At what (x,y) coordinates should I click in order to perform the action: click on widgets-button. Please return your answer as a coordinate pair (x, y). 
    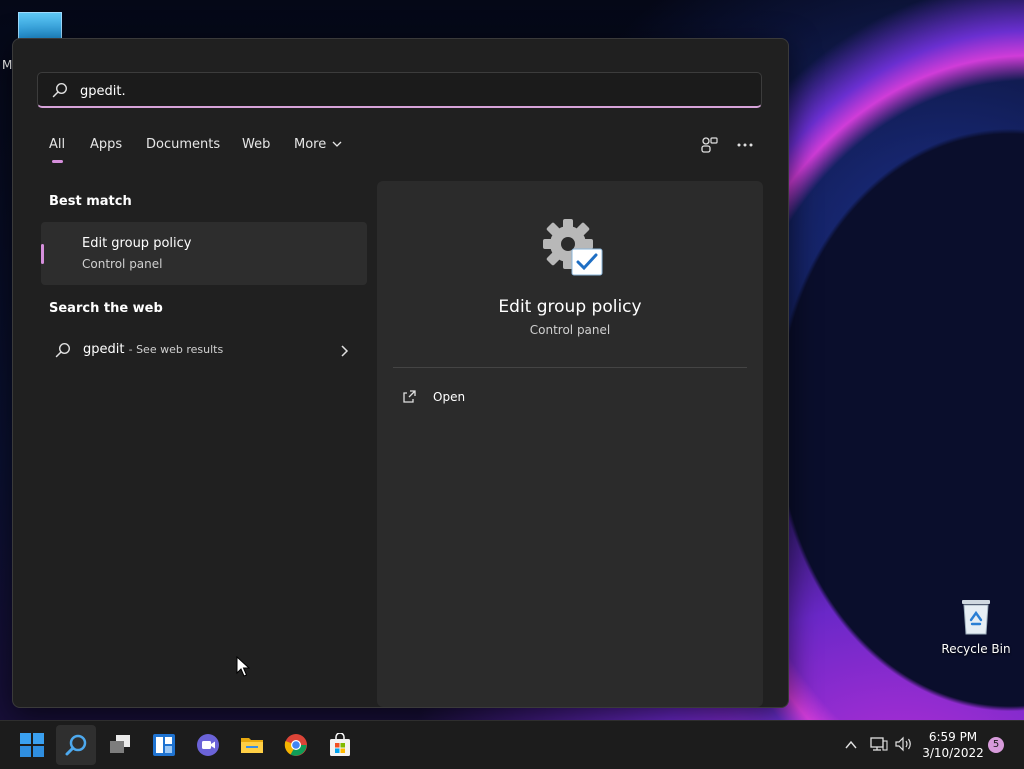
    Looking at the image, I should click on (164, 745).